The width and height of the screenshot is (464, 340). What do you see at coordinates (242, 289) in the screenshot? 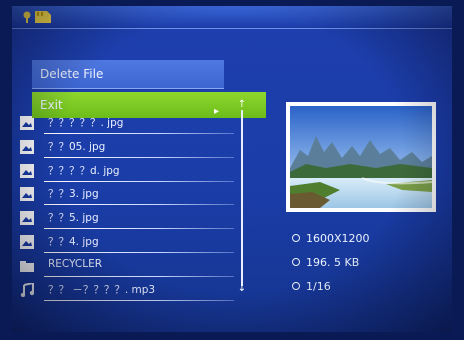
I see `scroll-down-arrow-icon: ↓` at bounding box center [242, 289].